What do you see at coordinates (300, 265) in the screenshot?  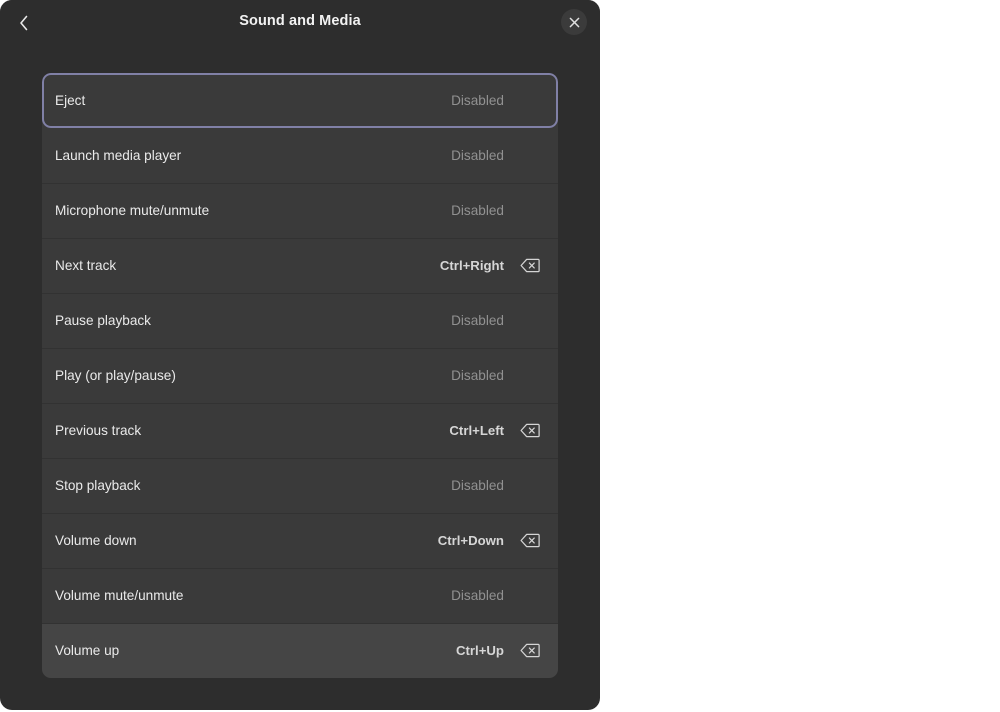 I see `shortcut-row: Next track Ctrl+Right` at bounding box center [300, 265].